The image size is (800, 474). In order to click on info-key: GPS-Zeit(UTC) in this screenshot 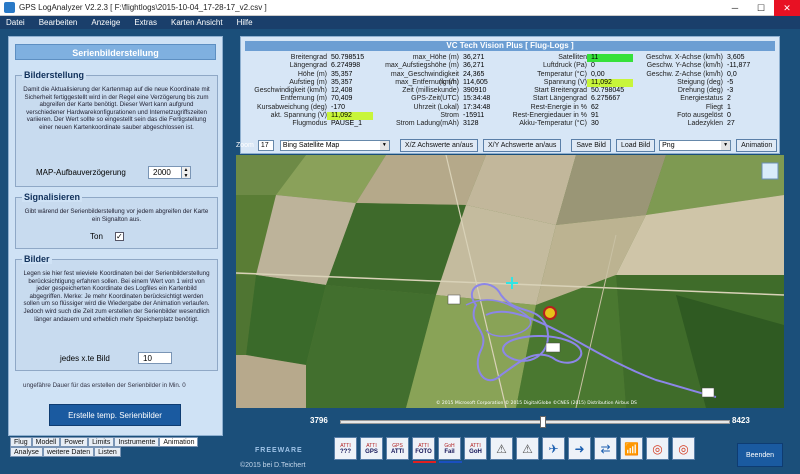, I will do `click(435, 99)`.